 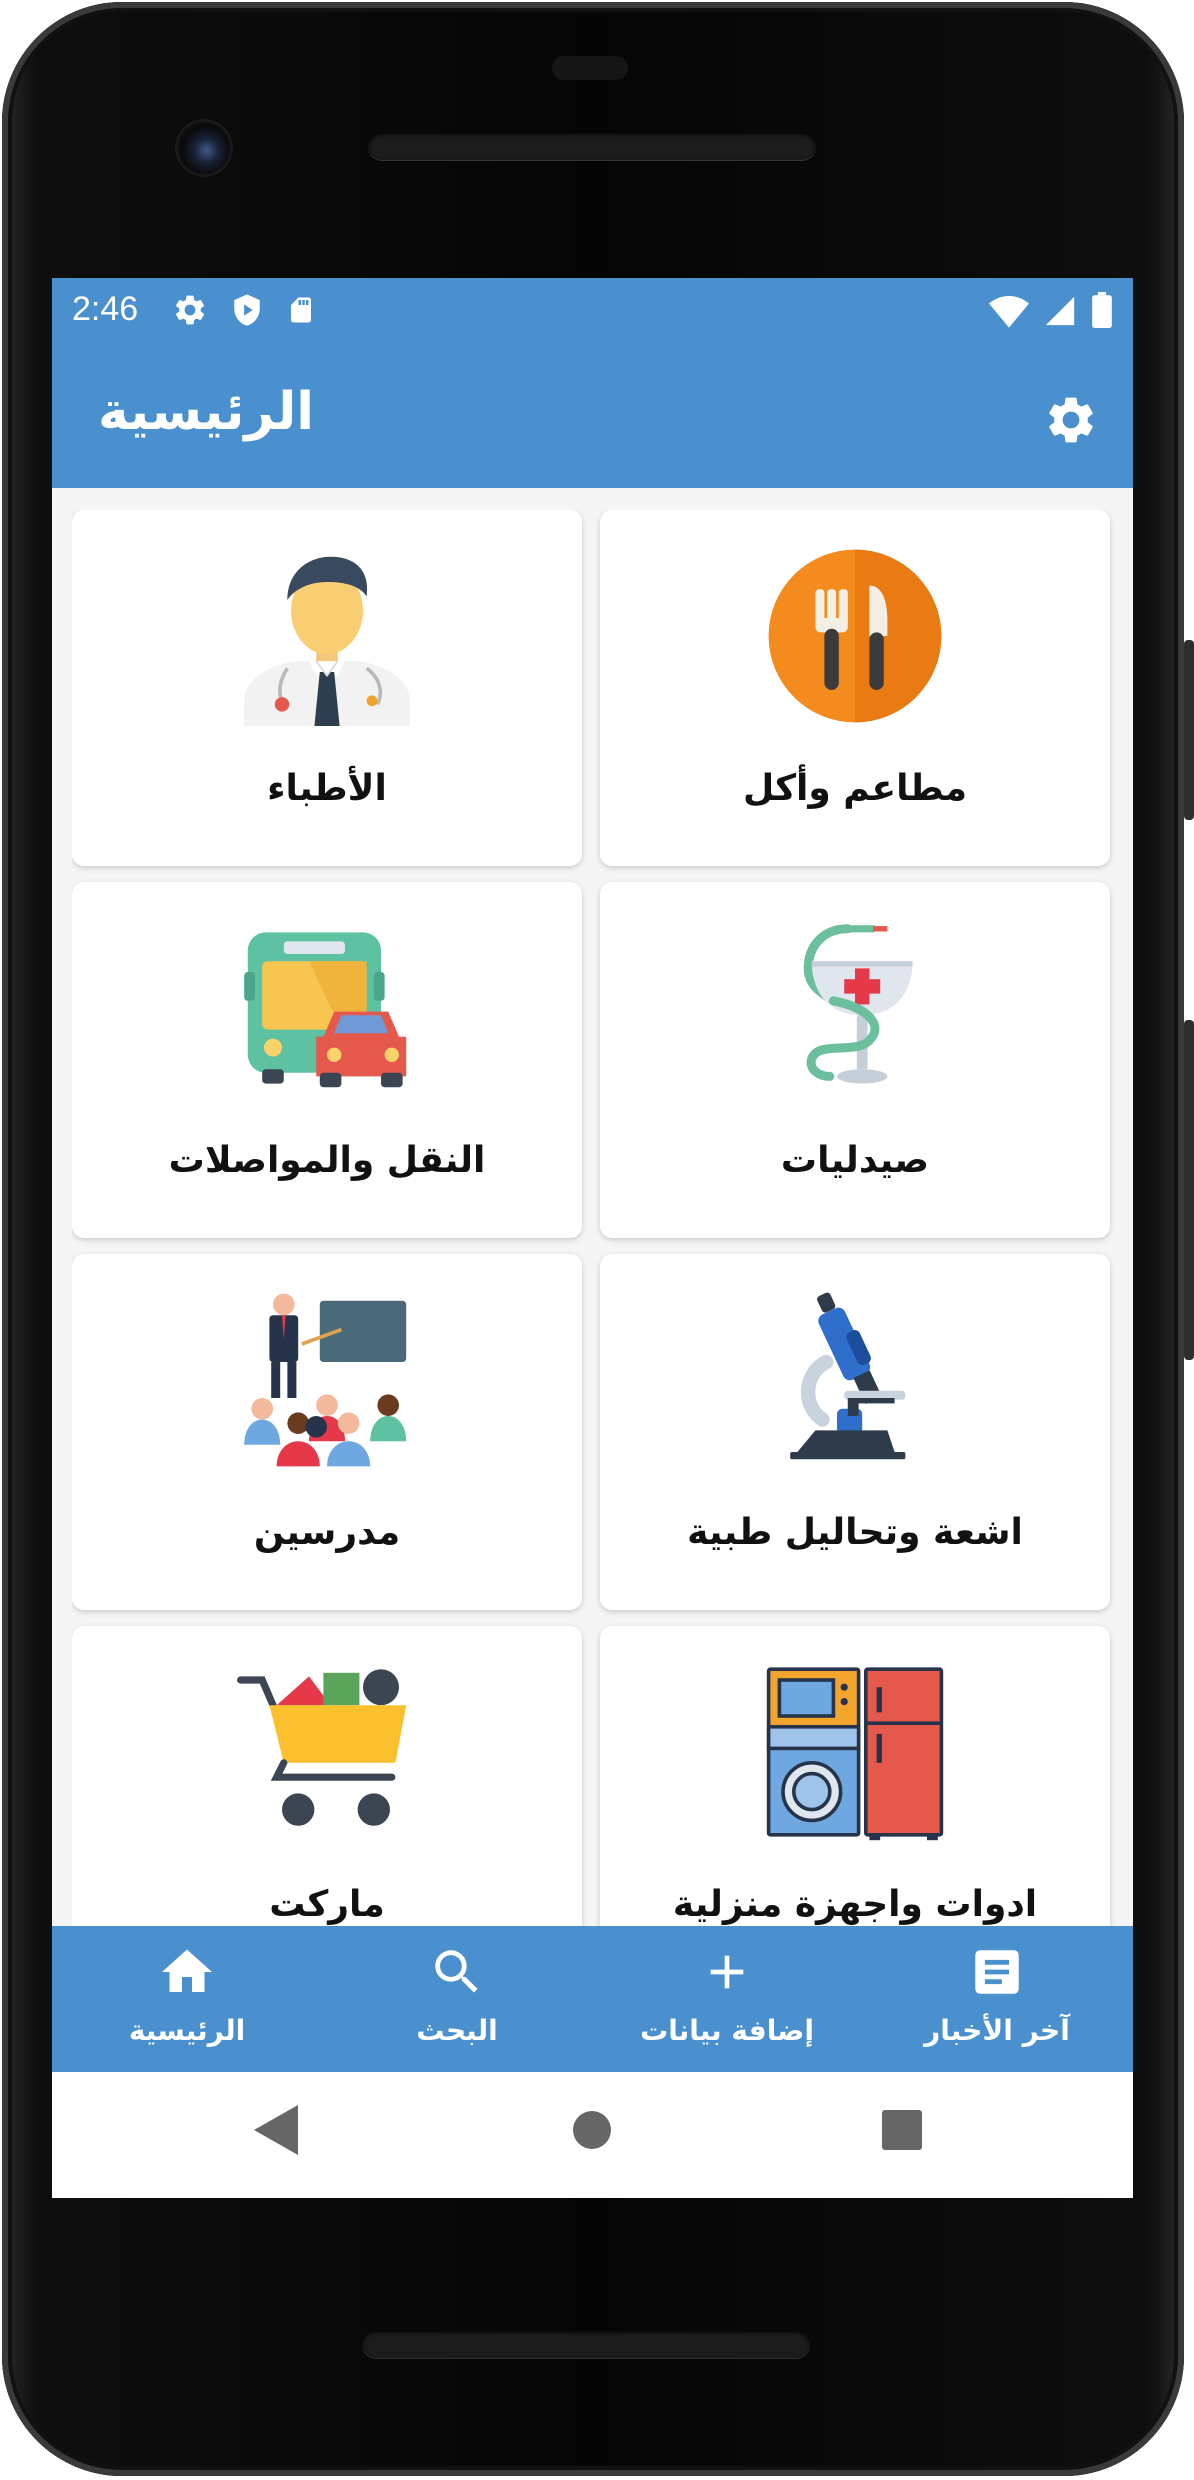 I want to click on recents-icon, so click(x=902, y=2132).